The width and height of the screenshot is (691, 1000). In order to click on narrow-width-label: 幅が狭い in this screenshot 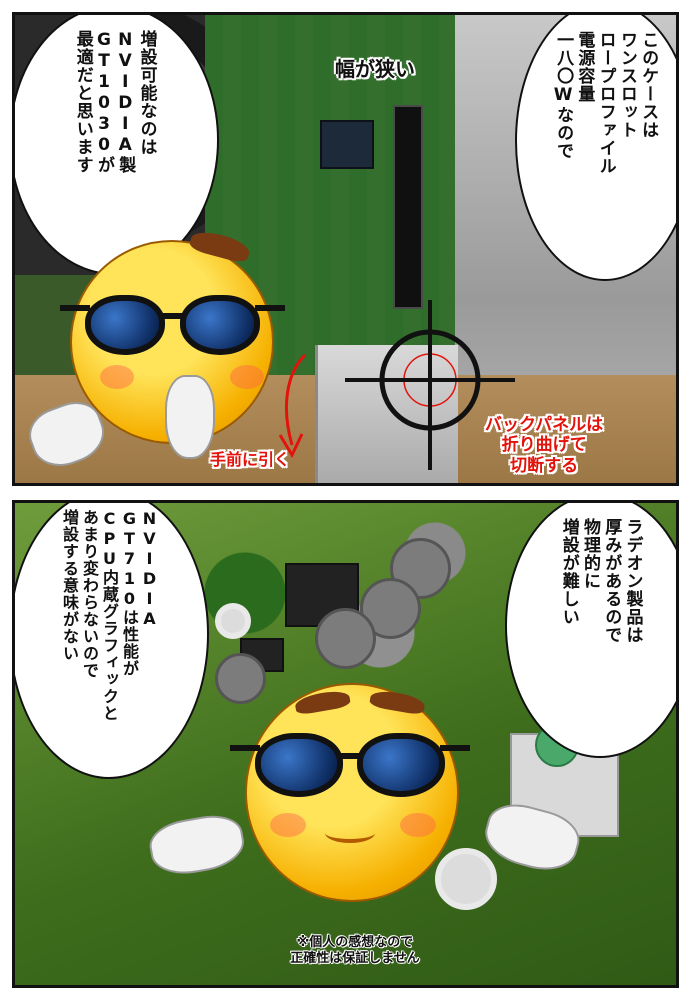, I will do `click(375, 69)`.